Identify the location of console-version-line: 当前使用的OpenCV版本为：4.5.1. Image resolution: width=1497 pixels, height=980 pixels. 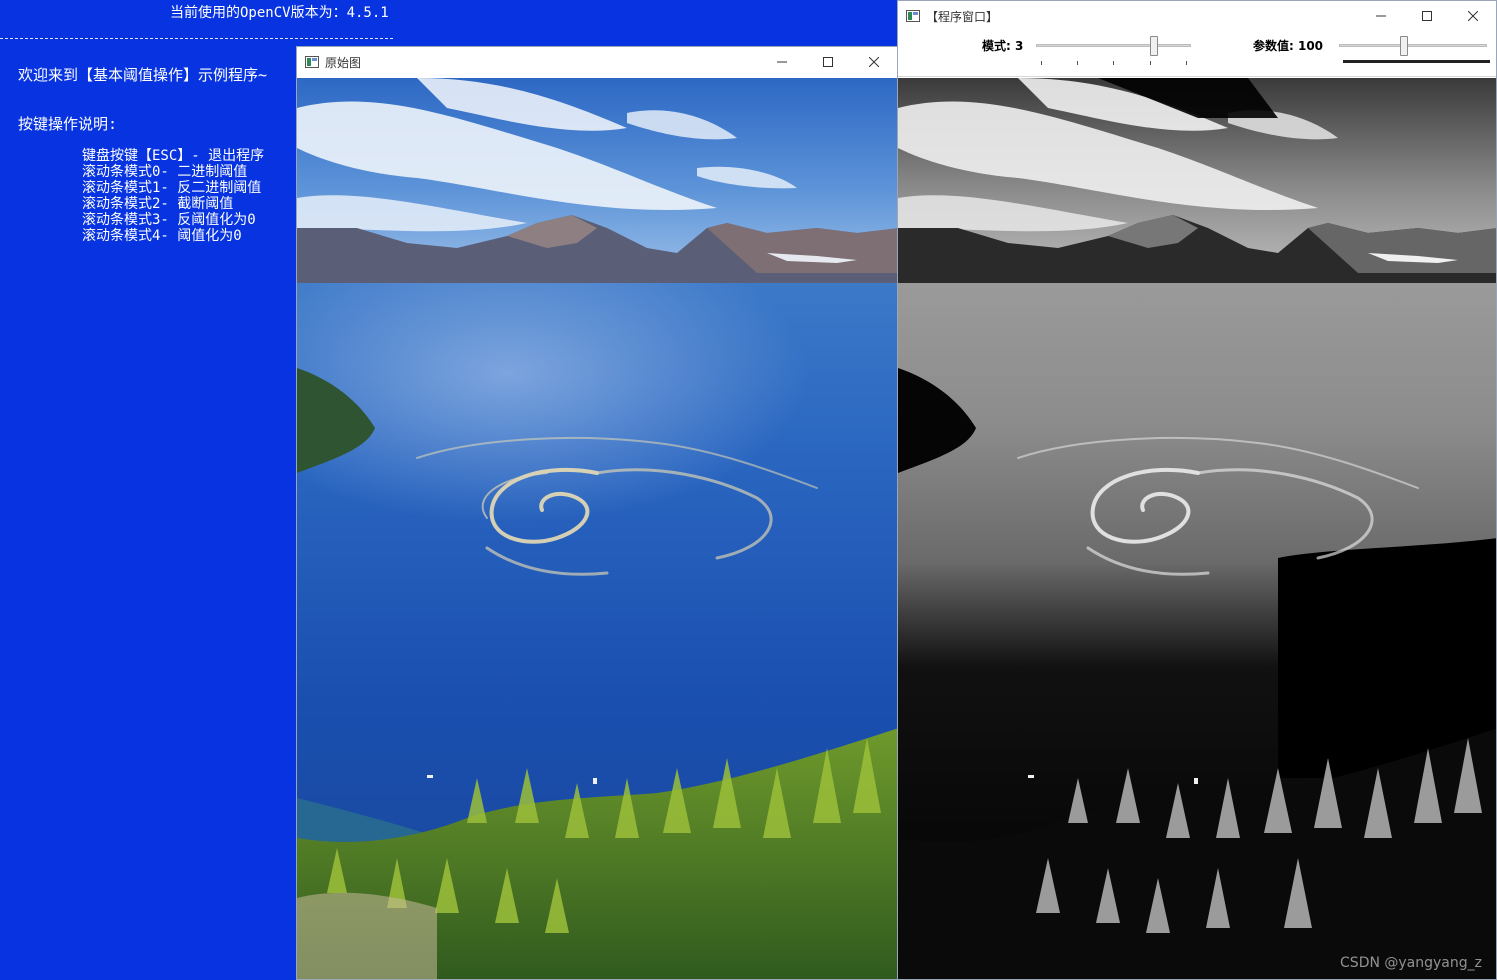
(279, 13).